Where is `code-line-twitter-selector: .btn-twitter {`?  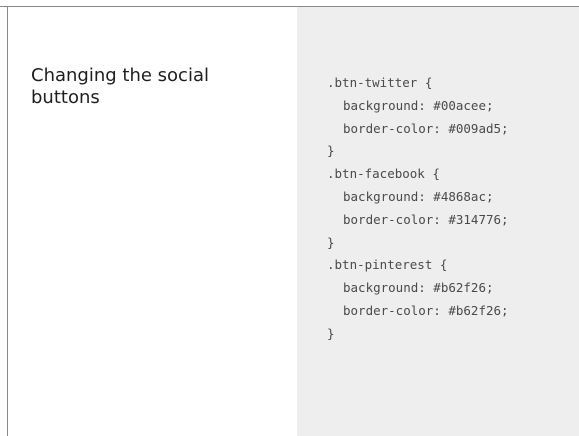
code-line-twitter-selector: .btn-twitter { is located at coordinates (380, 82).